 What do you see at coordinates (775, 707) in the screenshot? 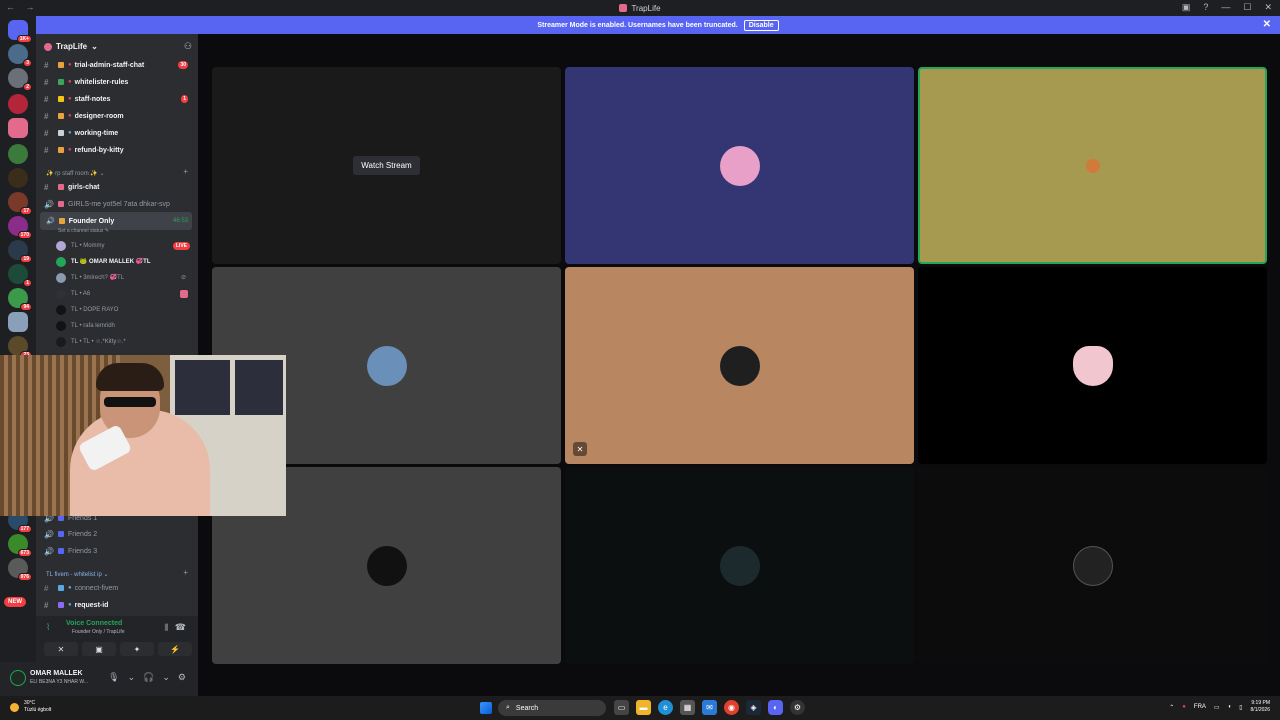
I see `discord-icon: ◐` at bounding box center [775, 707].